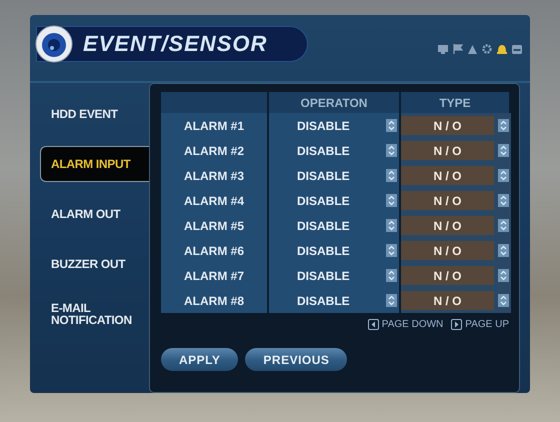  What do you see at coordinates (215, 225) in the screenshot?
I see `alarm-name: ALARM #5` at bounding box center [215, 225].